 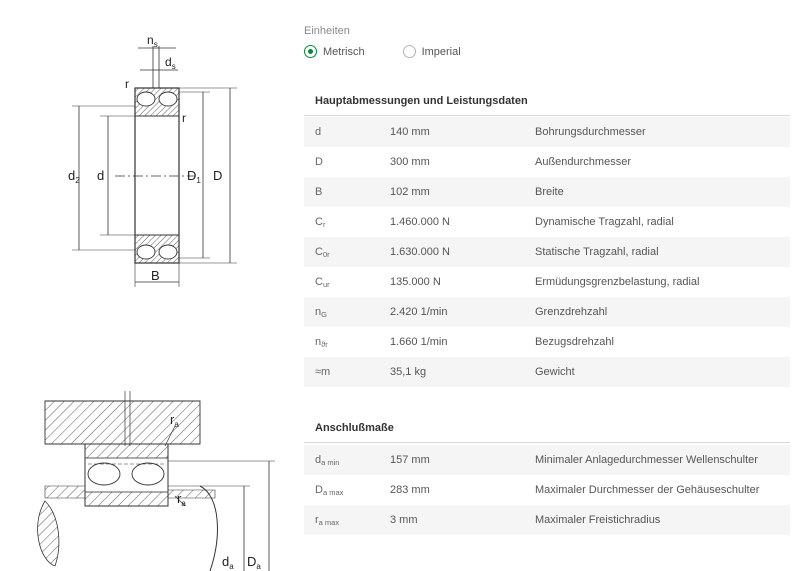 I want to click on label-r-right: r, so click(x=184, y=118).